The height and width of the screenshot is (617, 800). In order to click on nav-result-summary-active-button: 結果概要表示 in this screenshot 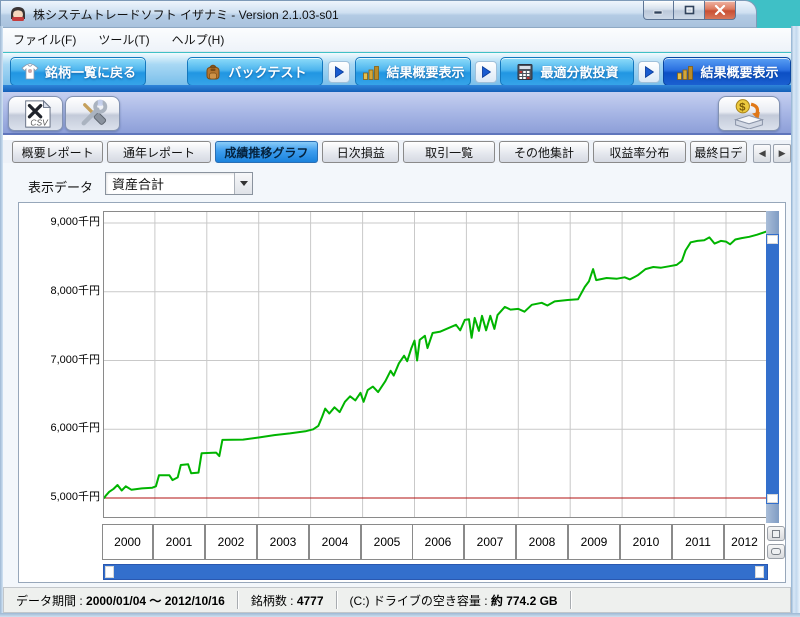, I will do `click(727, 71)`.